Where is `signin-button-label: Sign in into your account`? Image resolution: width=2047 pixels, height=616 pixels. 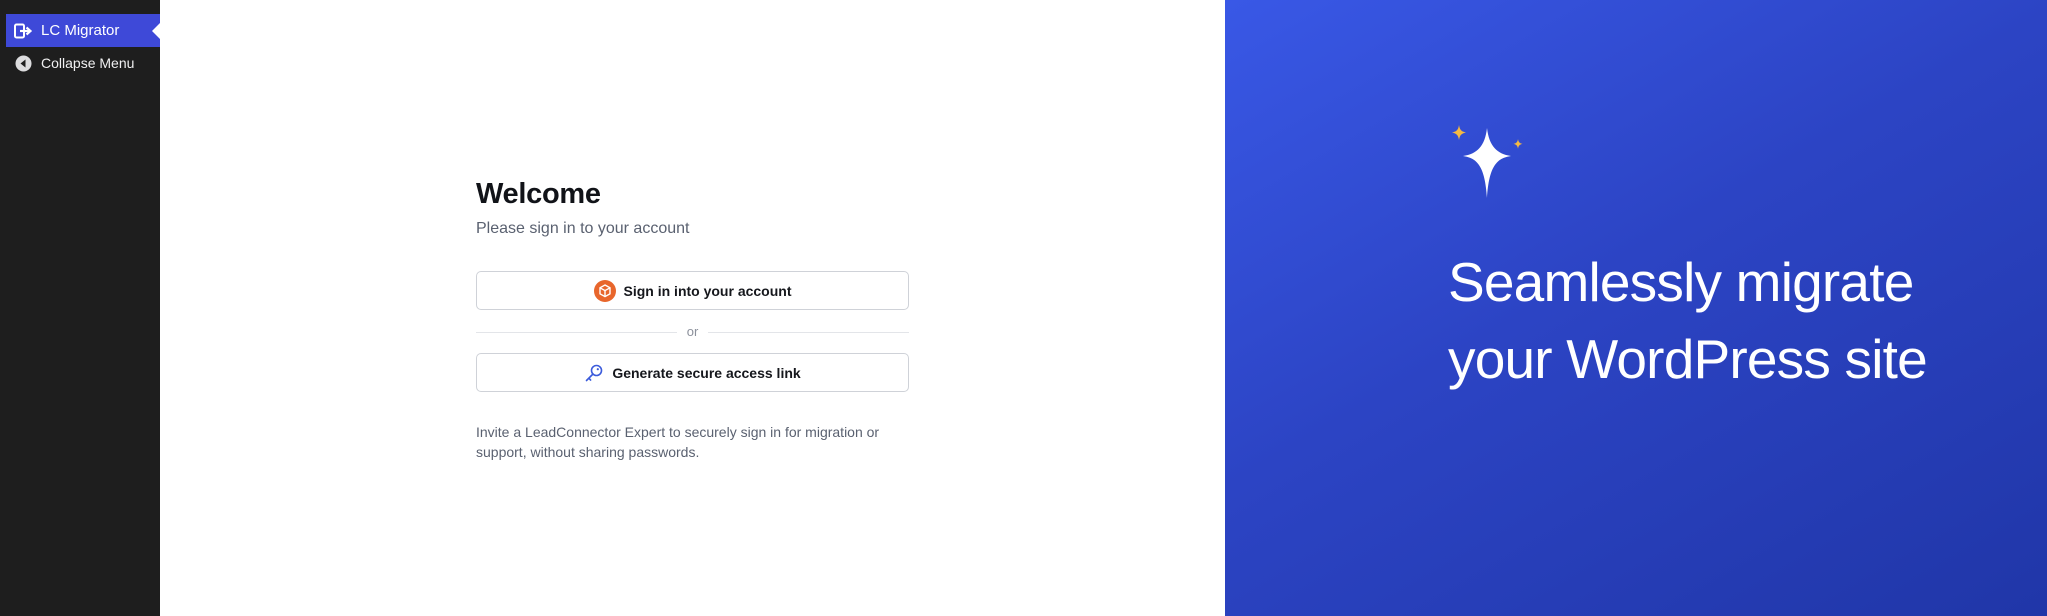
signin-button-label: Sign in into your account is located at coordinates (707, 290).